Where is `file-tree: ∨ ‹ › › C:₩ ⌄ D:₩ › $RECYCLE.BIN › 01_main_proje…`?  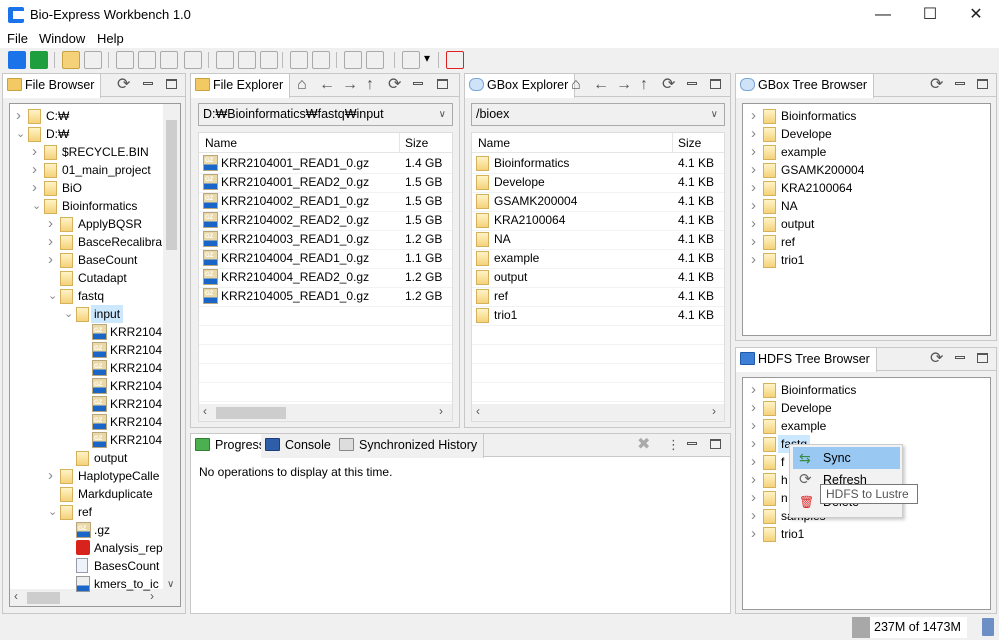
file-tree: ∨ ‹ › › C:₩ ⌄ D:₩ › $RECYCLE.BIN › 01_main_proje… is located at coordinates (95, 355).